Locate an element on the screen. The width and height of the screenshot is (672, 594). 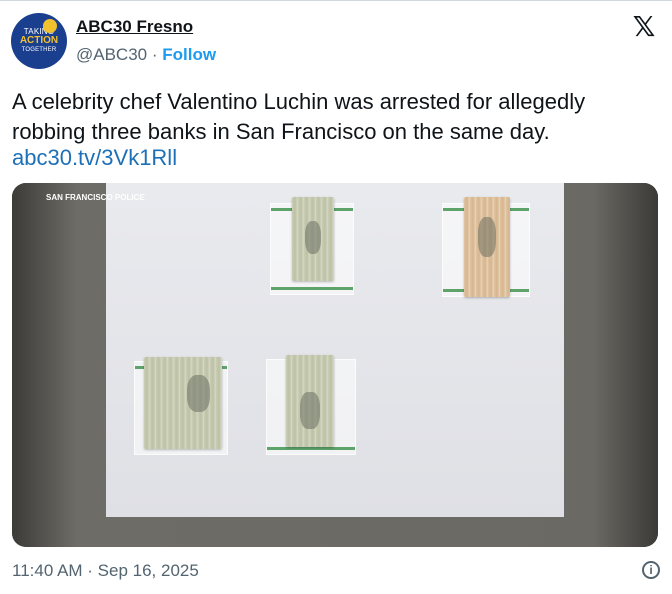
handle-row: @ABC30 · Follow is located at coordinates (146, 55).